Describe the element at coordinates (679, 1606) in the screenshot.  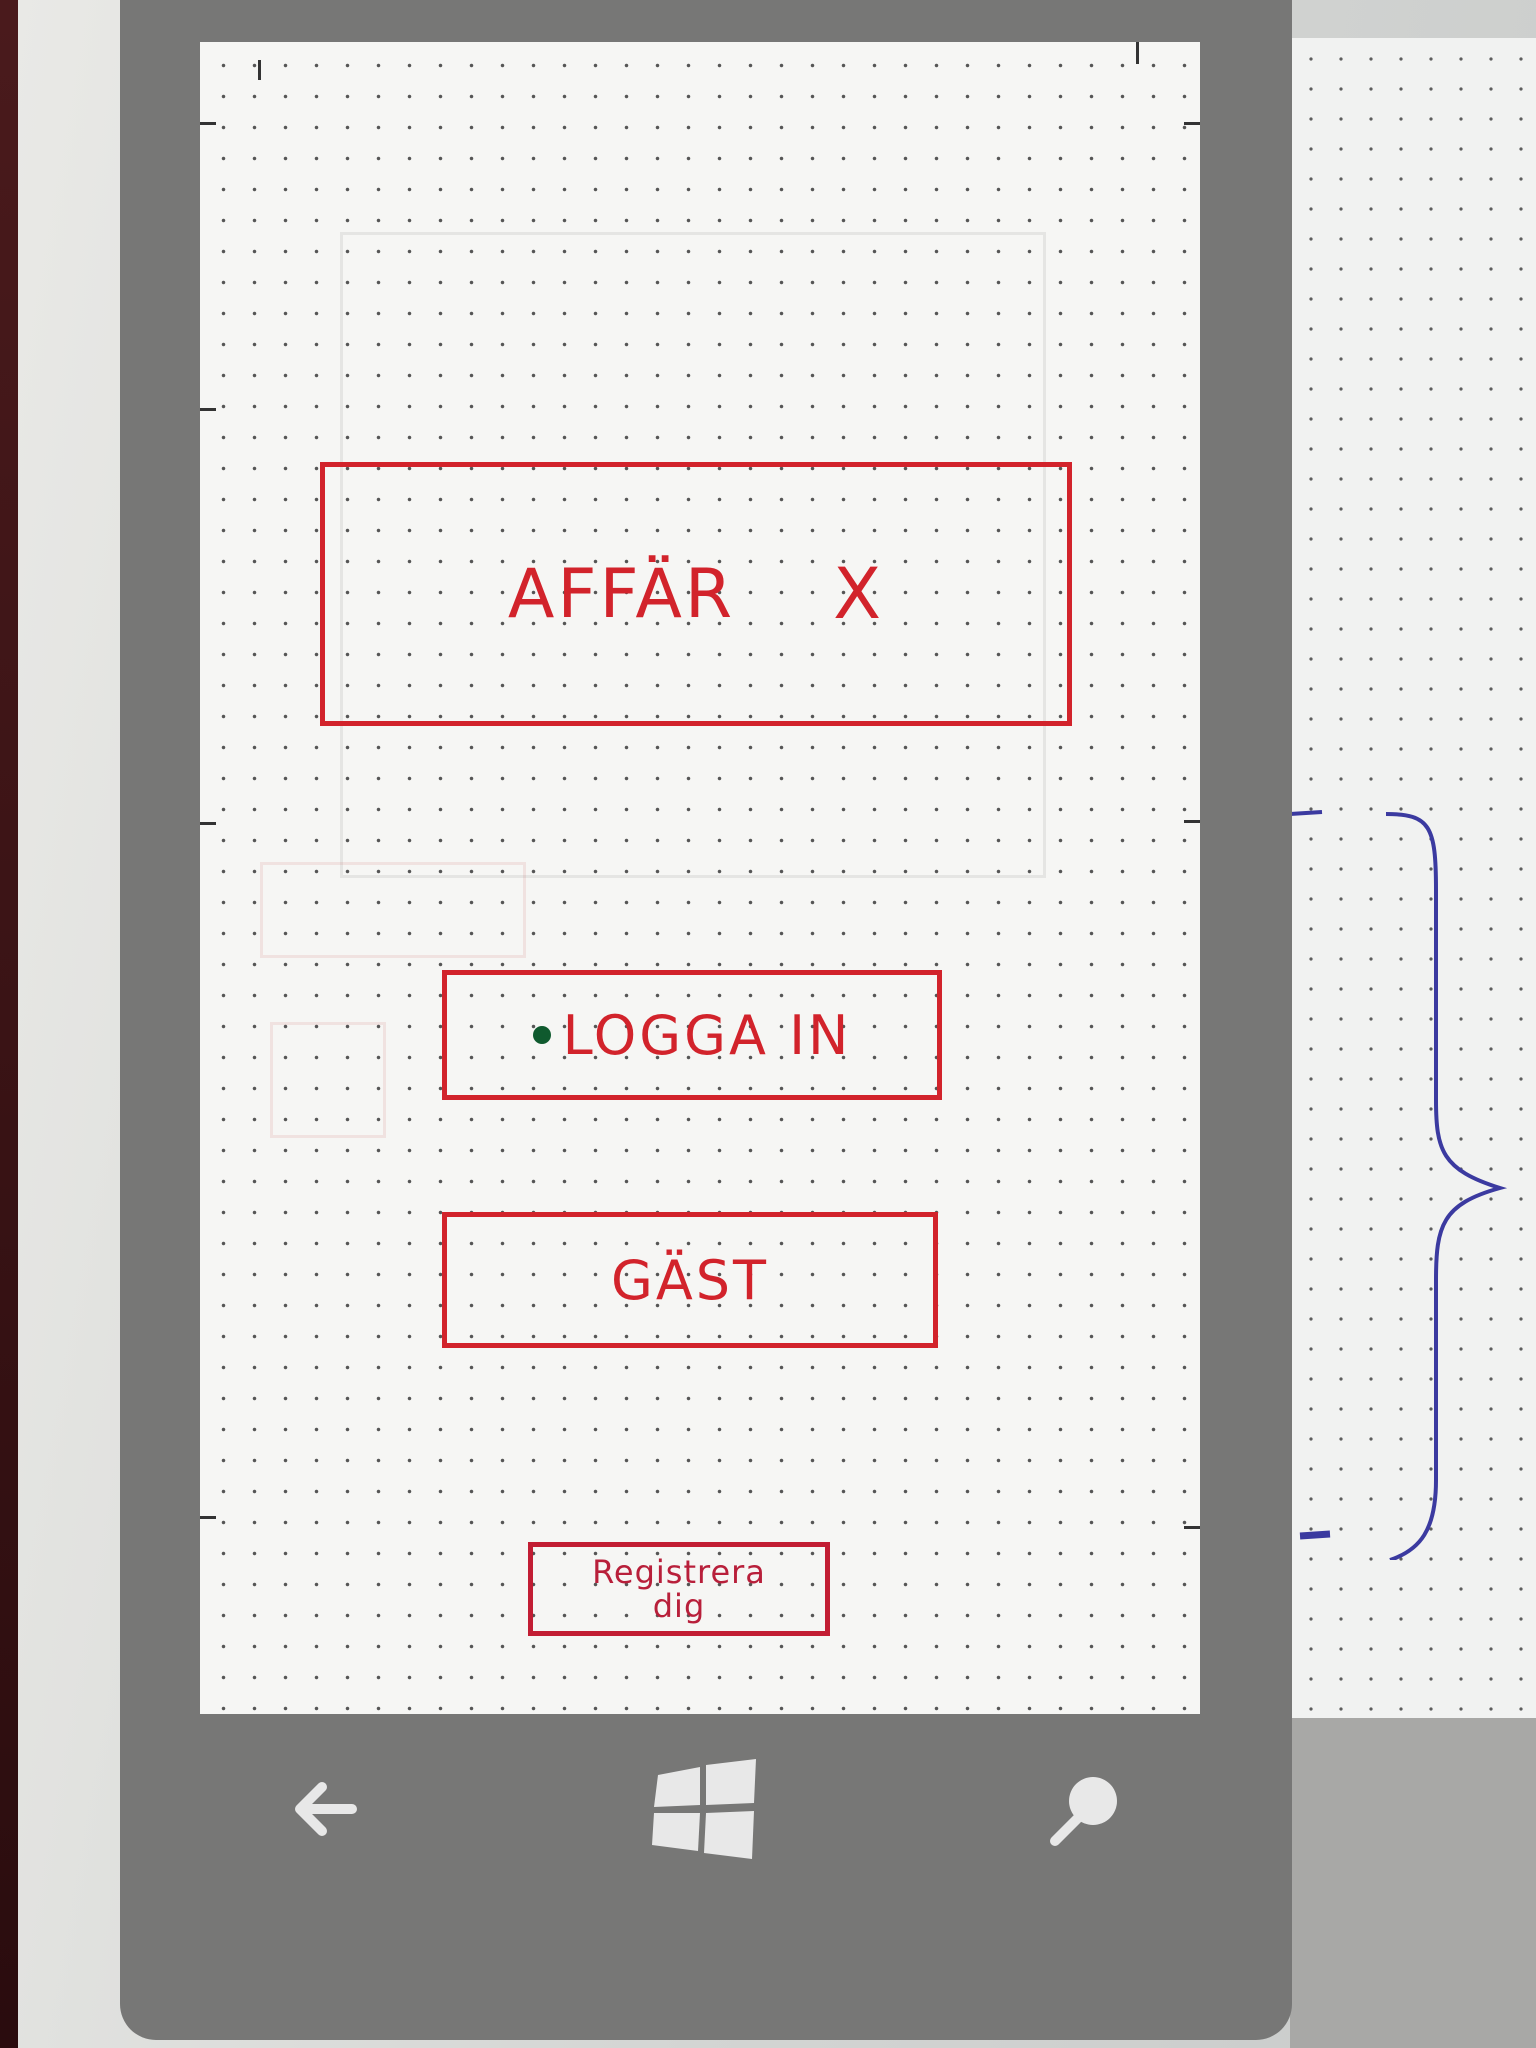
I see `register-button-label-line2: dig` at that location.